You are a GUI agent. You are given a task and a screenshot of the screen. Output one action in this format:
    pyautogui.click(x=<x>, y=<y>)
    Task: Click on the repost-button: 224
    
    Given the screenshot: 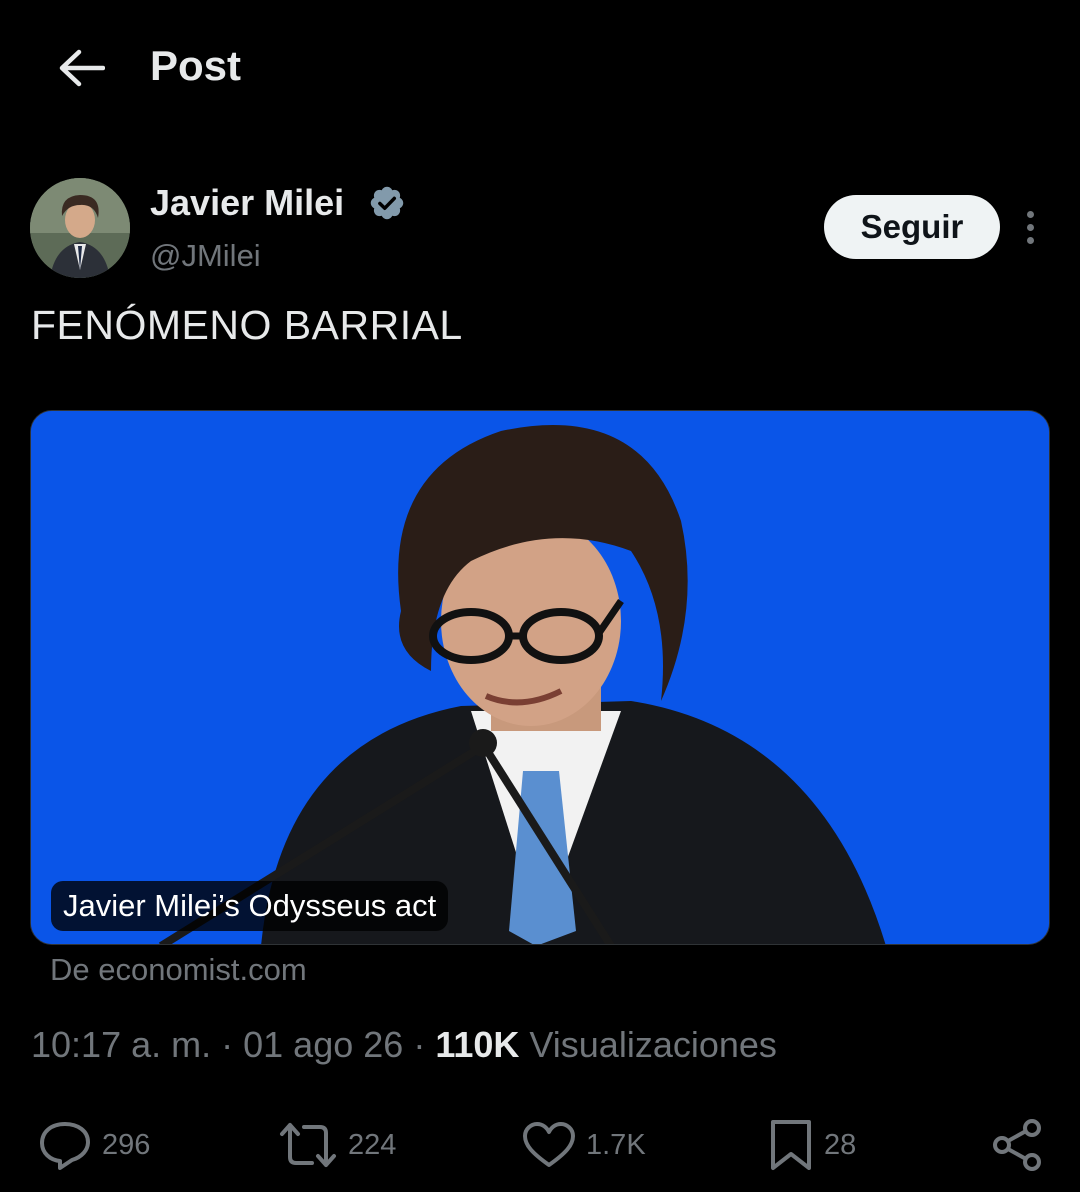 What is the action you would take?
    pyautogui.click(x=337, y=1145)
    